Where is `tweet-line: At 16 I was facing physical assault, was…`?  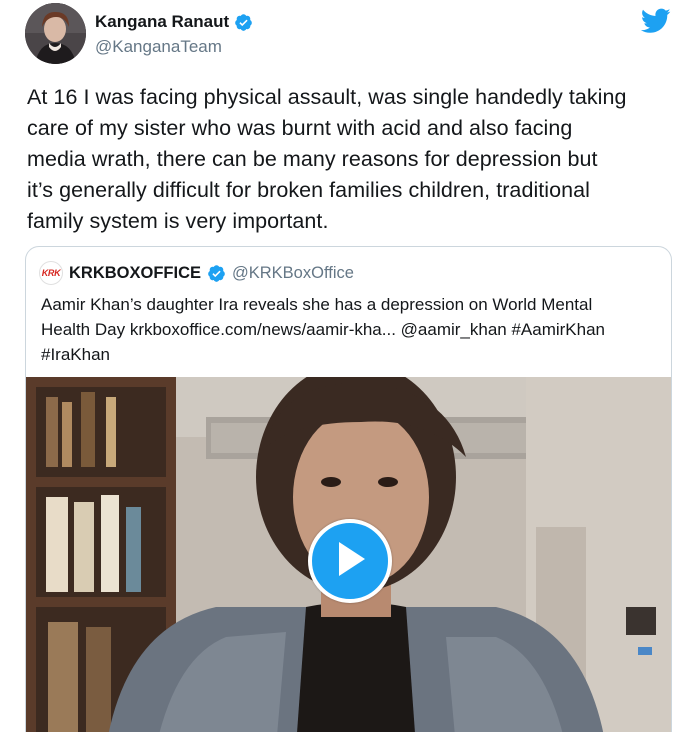 tweet-line: At 16 I was facing physical assault, was… is located at coordinates (327, 97).